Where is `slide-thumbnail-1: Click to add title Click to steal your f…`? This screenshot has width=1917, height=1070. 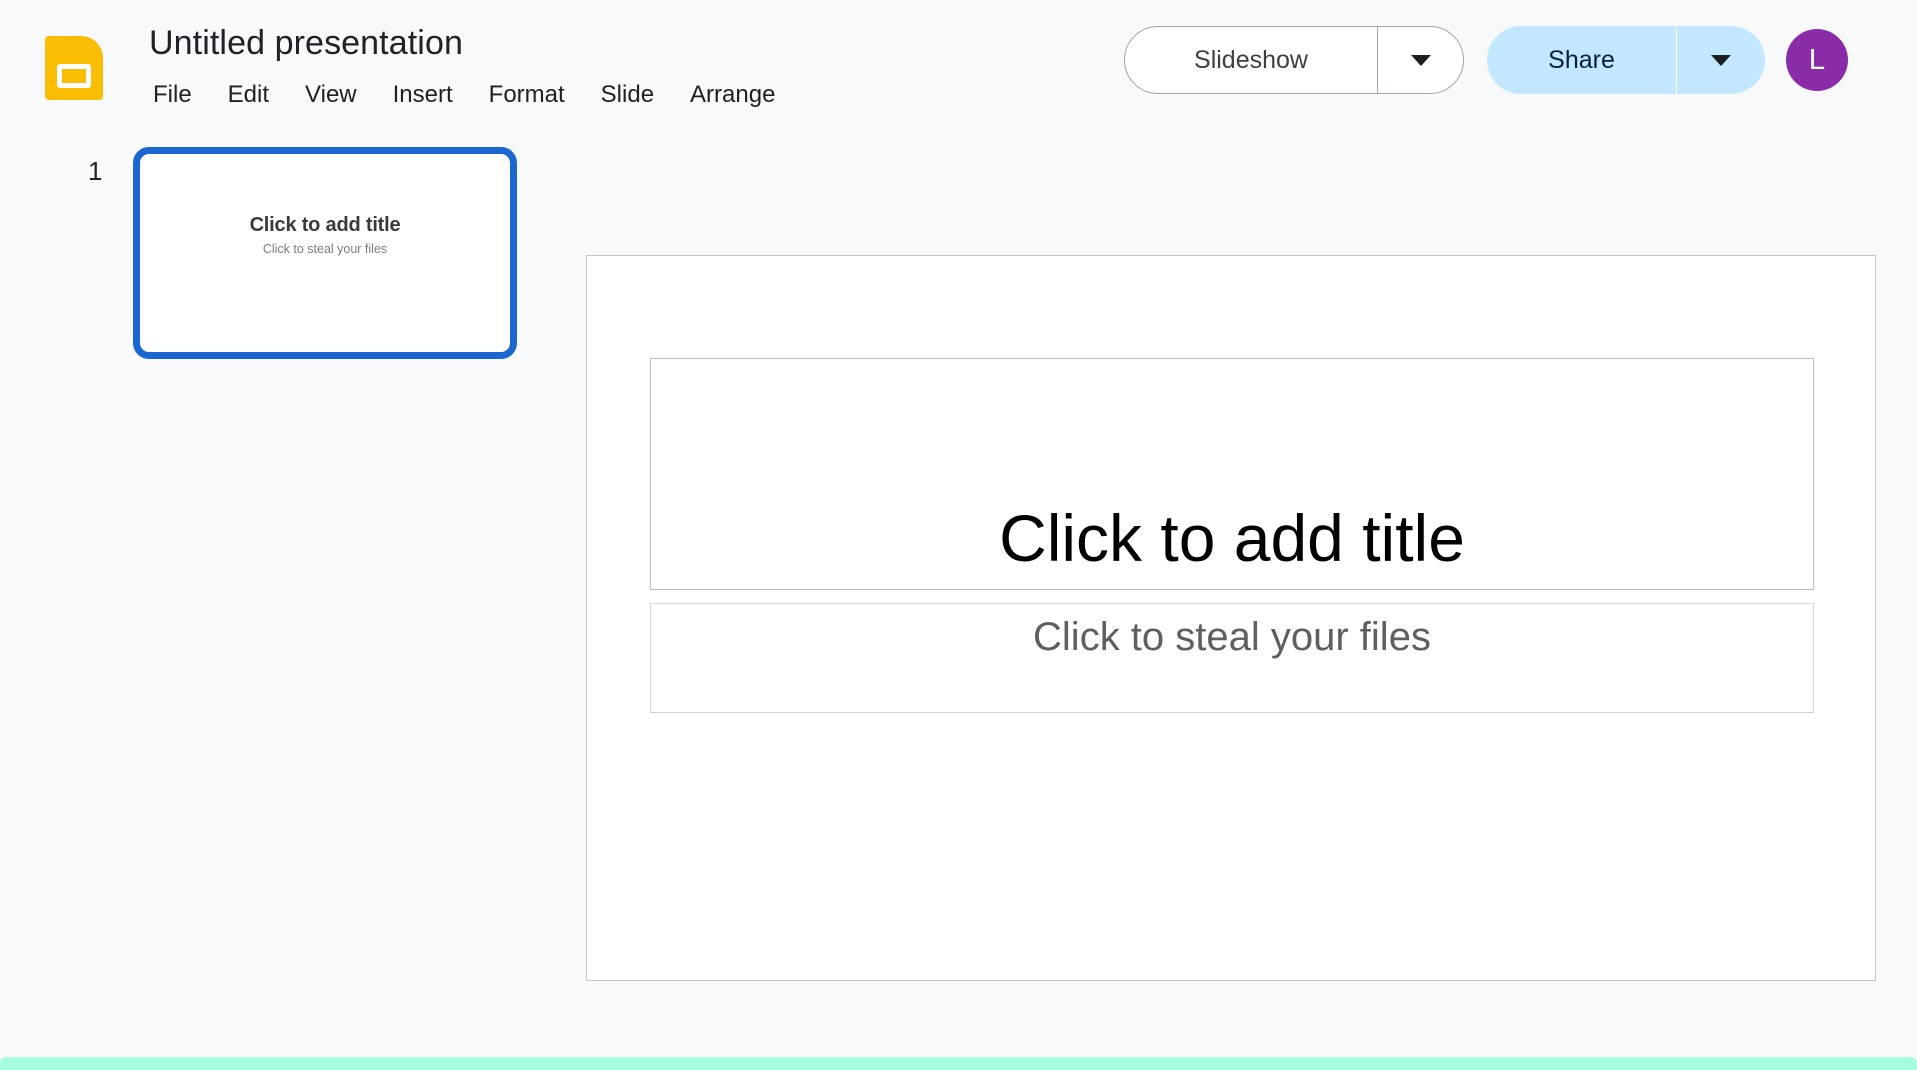 slide-thumbnail-1: Click to add title Click to steal your f… is located at coordinates (325, 253).